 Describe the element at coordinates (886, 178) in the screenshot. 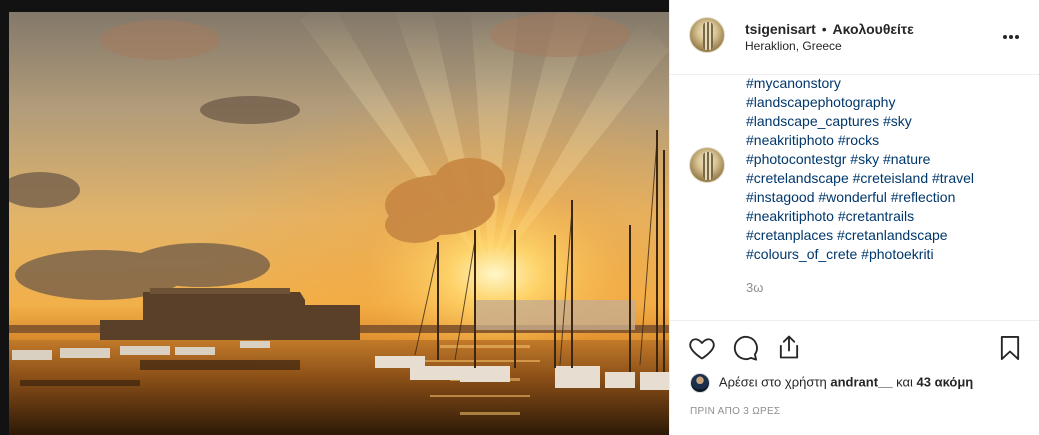

I see `hashtag-line: #cretelandscape #creteisland #travel` at that location.